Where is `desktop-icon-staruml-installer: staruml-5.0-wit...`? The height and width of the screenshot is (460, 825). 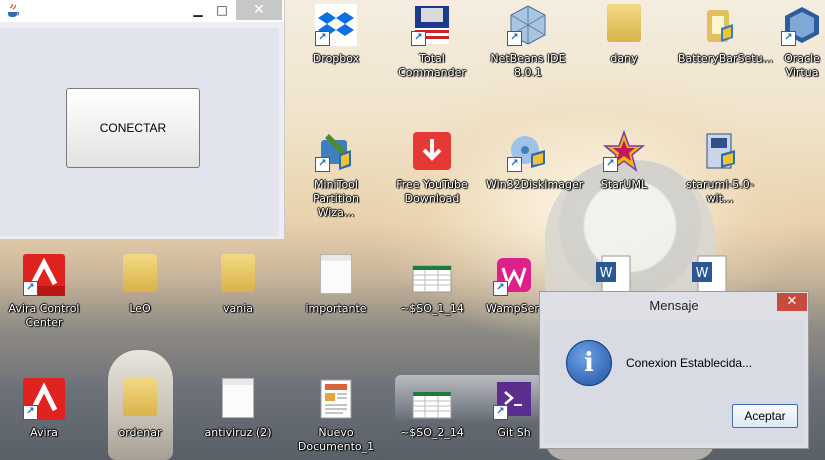
desktop-icon-staruml-installer: staruml-5.0-wit... is located at coordinates (720, 168).